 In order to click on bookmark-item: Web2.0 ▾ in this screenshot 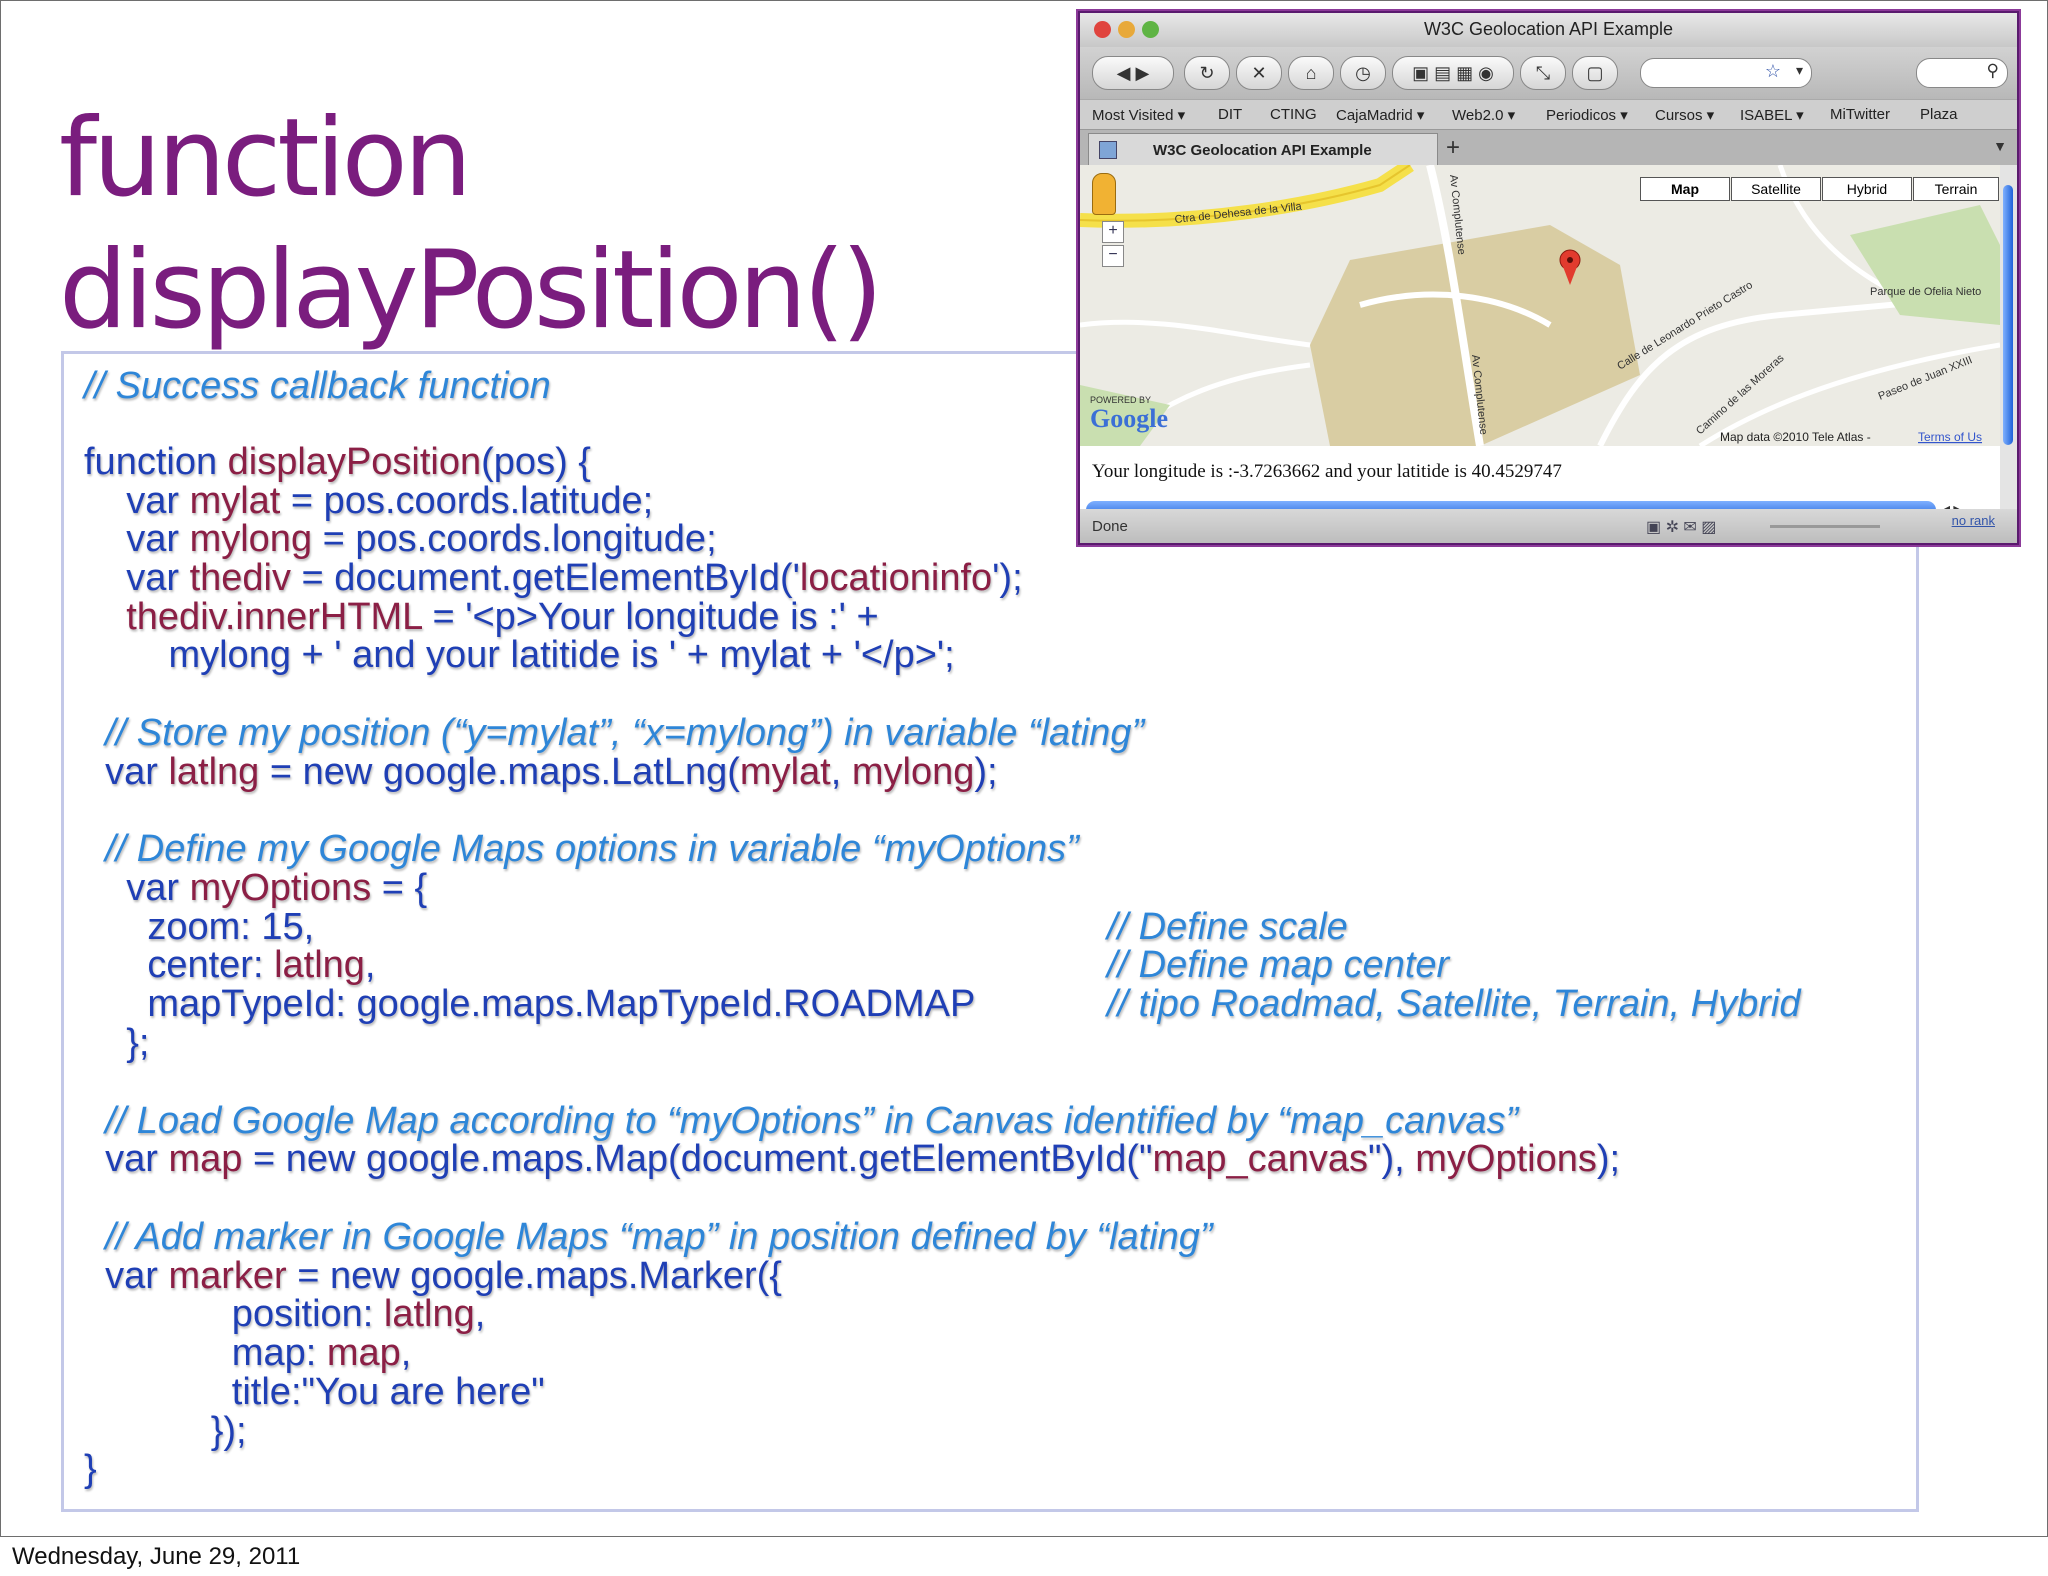, I will do `click(1483, 115)`.